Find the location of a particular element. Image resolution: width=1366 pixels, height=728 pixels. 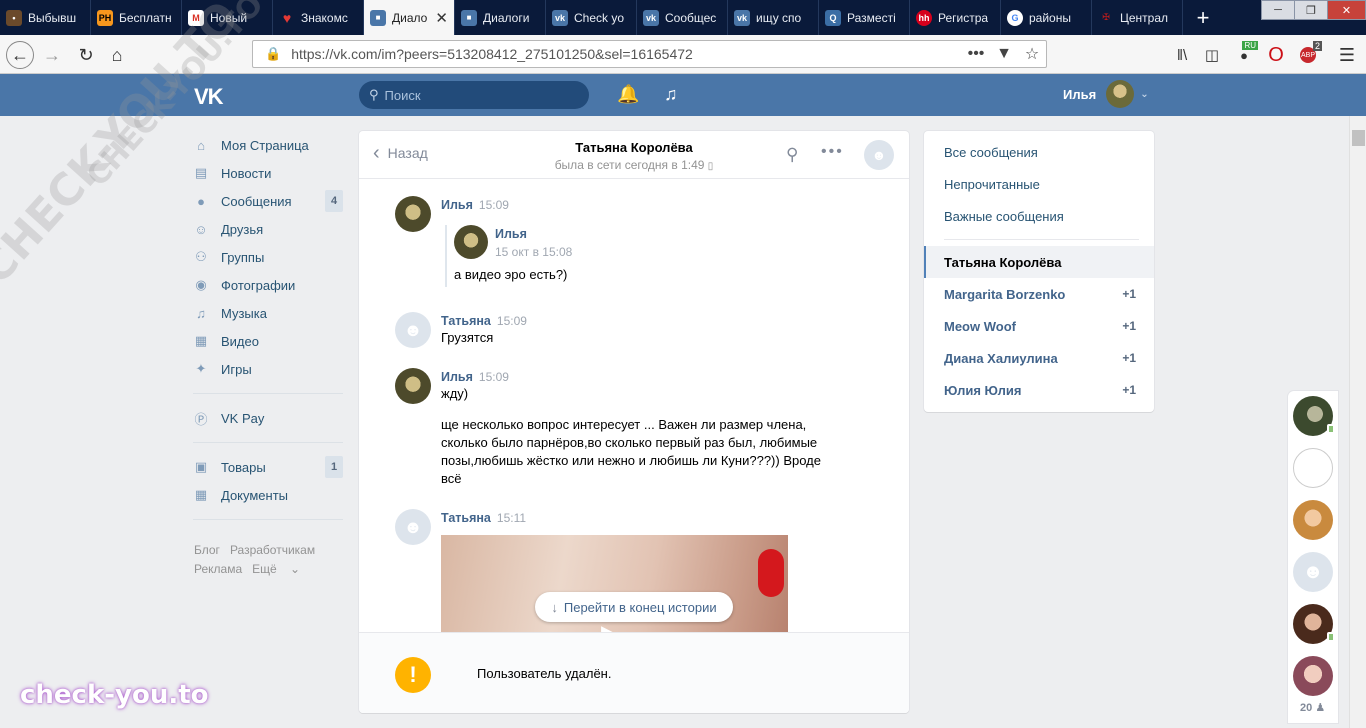

sidebar-icon: ◫ is located at coordinates (1212, 55).